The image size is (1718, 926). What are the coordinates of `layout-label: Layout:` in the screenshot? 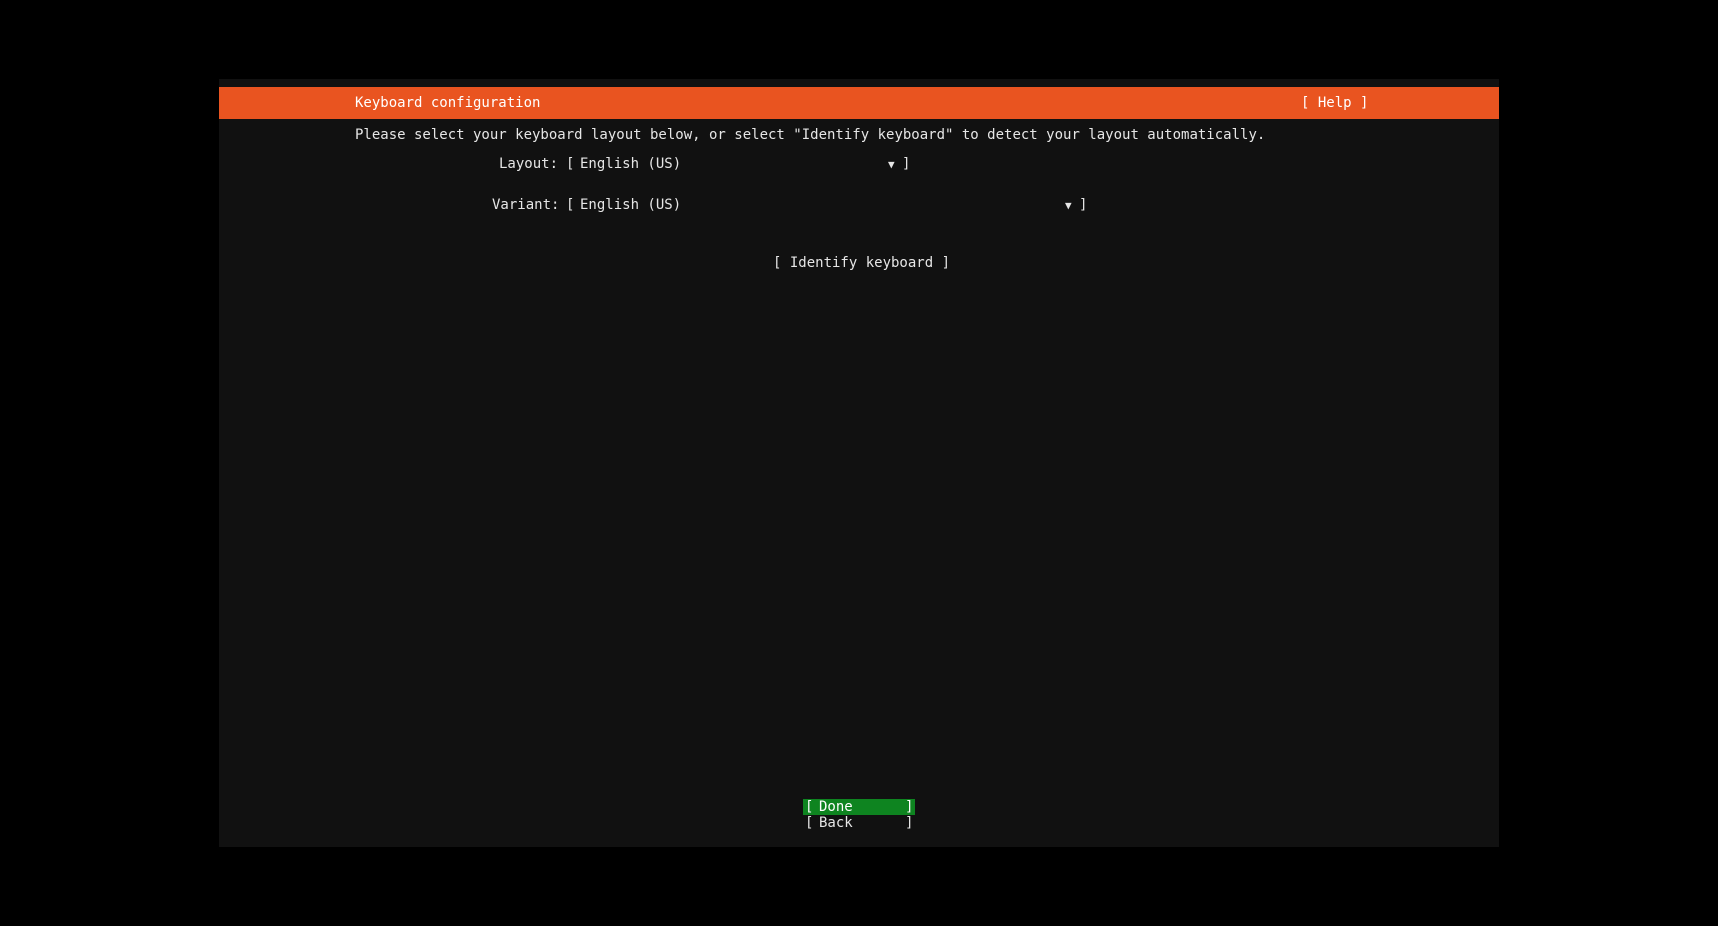 It's located at (529, 164).